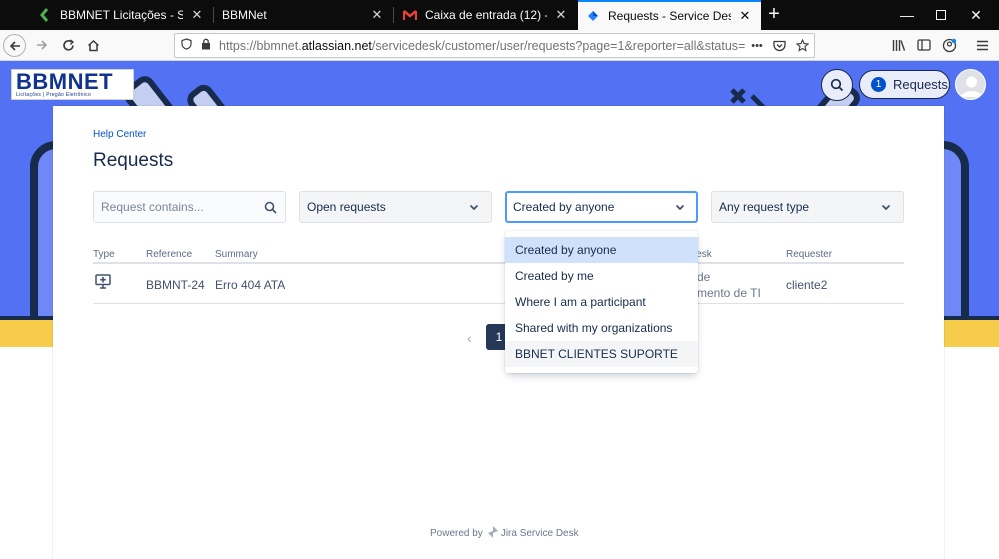 This screenshot has width=999, height=559. Describe the element at coordinates (704, 277) in the screenshot. I see `request-desk-line1: de` at that location.